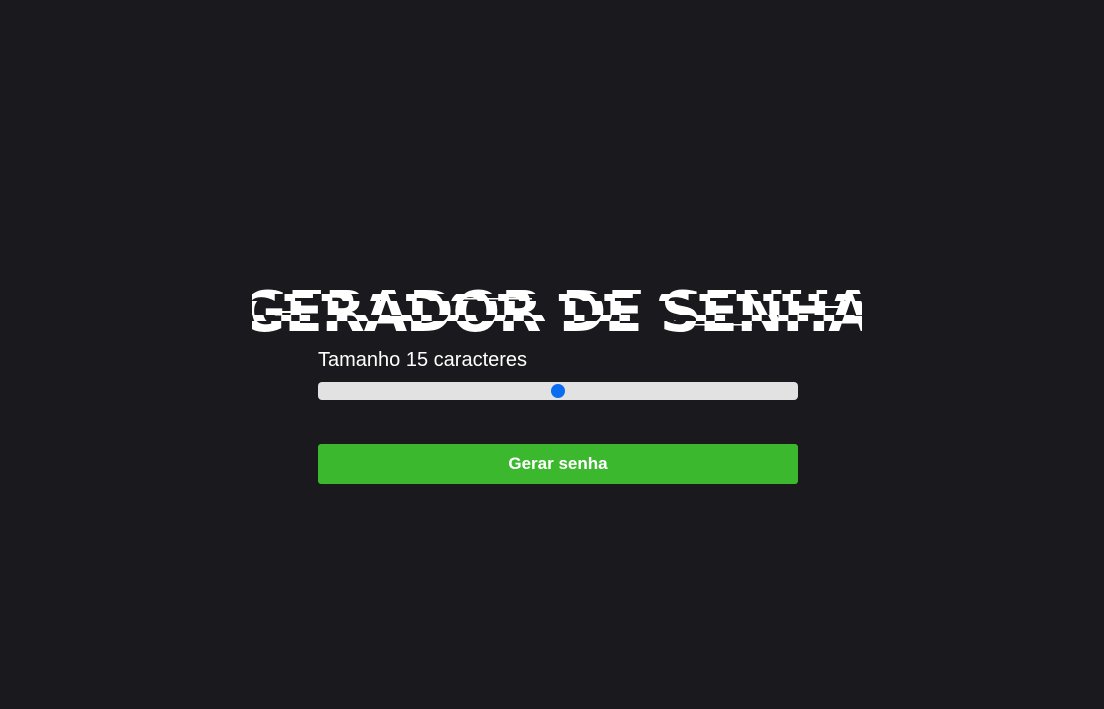  I want to click on generate-password-button: Gerar senha, so click(558, 464).